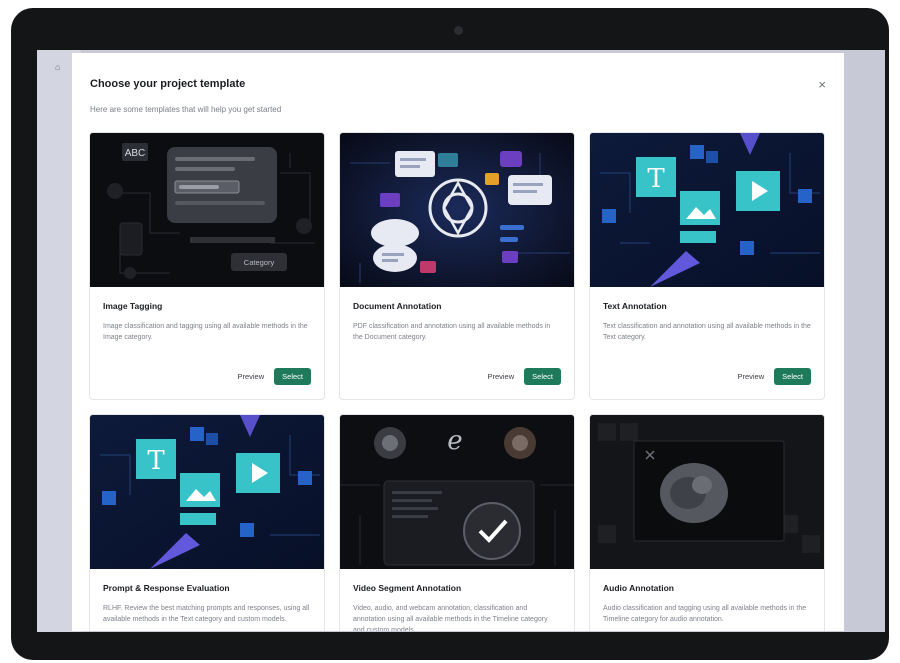 The width and height of the screenshot is (900, 663). Describe the element at coordinates (457, 210) in the screenshot. I see `document-annotation-thumbnail` at that location.